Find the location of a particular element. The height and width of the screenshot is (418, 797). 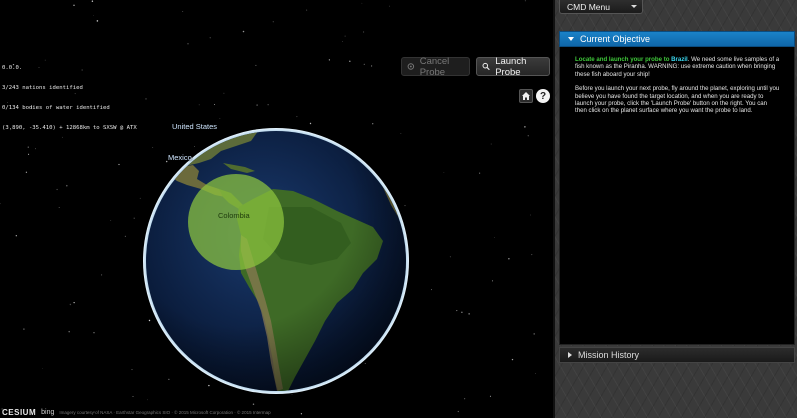

help-icon: ? is located at coordinates (543, 96).